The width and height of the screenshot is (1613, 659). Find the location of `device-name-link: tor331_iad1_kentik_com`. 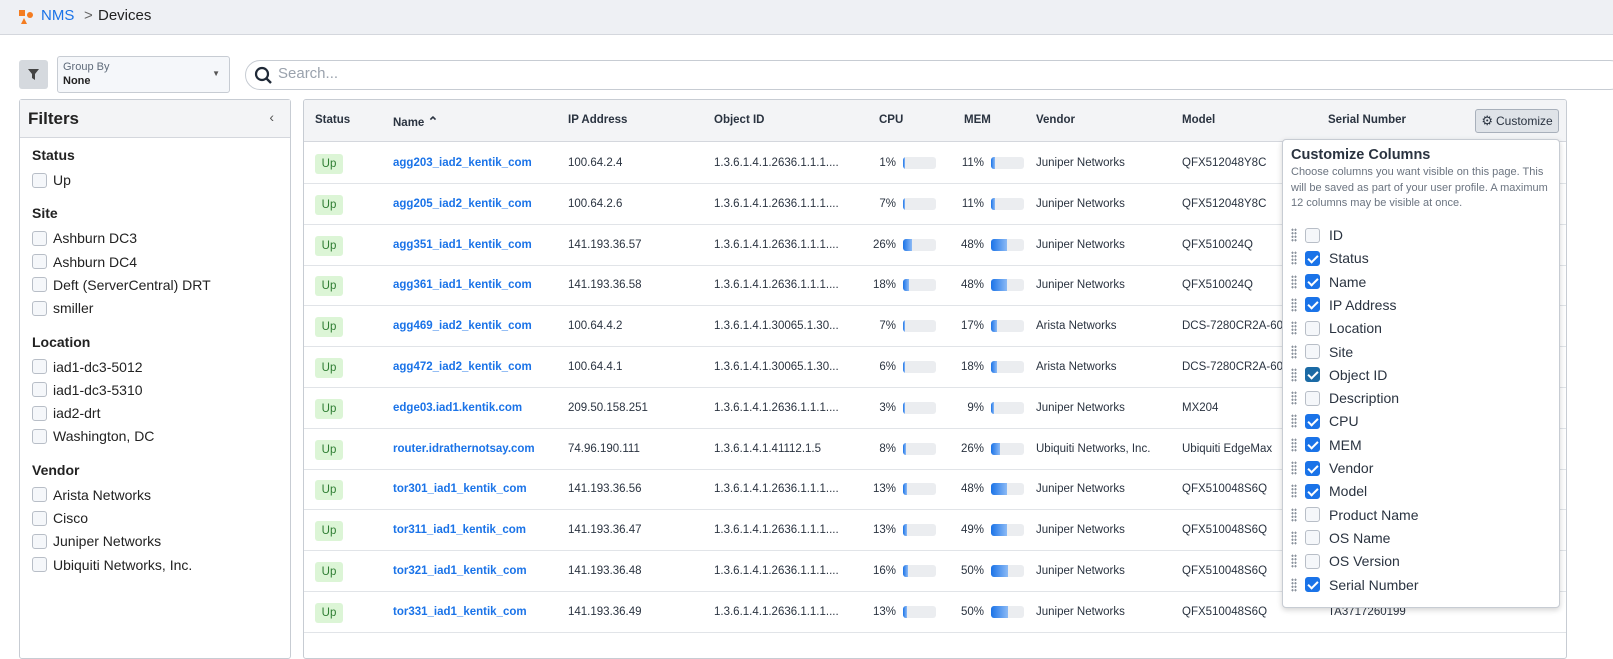

device-name-link: tor331_iad1_kentik_com is located at coordinates (460, 612).